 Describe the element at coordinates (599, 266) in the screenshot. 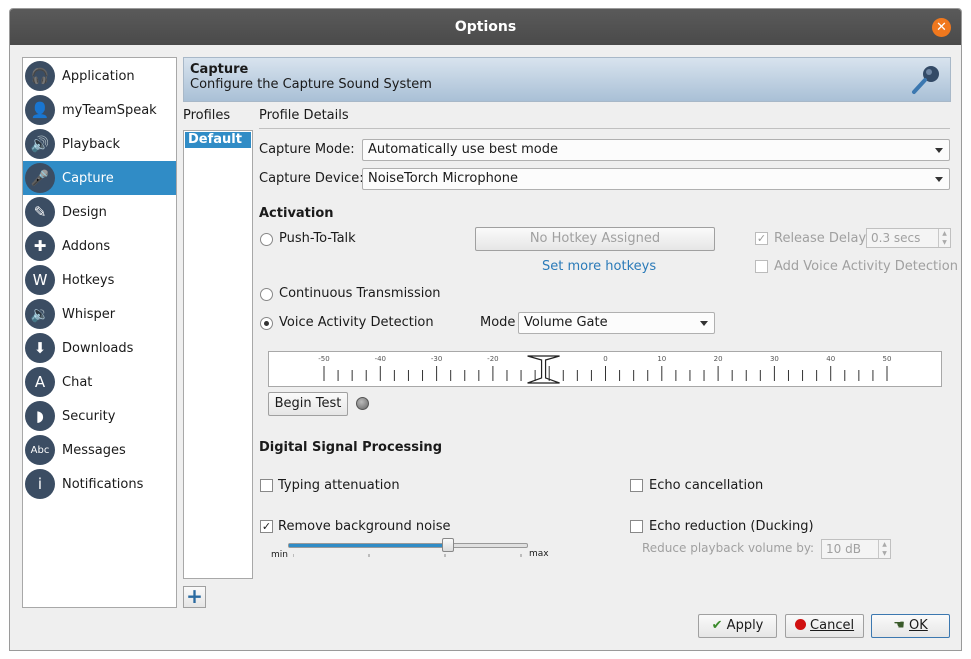

I see `set-more-hotkeys-link: Set more hotkeys` at that location.